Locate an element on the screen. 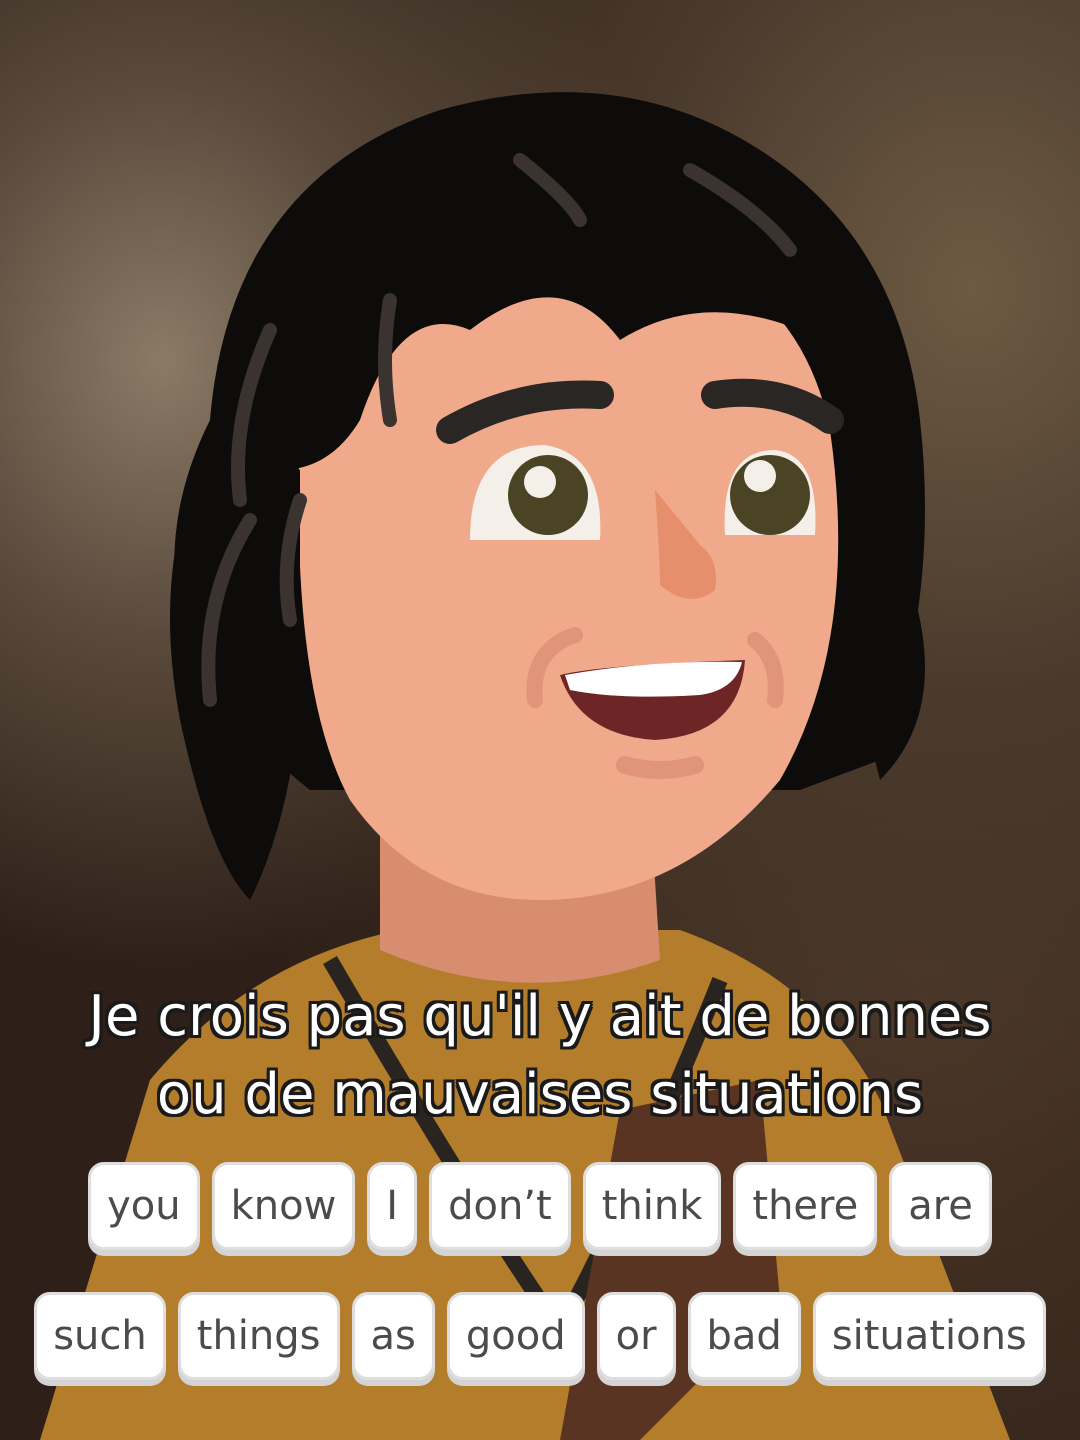 The width and height of the screenshot is (1080, 1440). word-chip-good: good is located at coordinates (515, 1336).